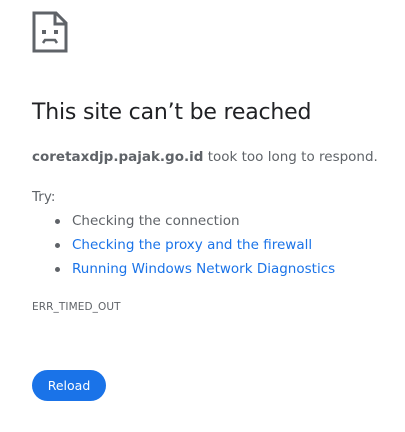  Describe the element at coordinates (69, 385) in the screenshot. I see `reload-button: Reload` at that location.